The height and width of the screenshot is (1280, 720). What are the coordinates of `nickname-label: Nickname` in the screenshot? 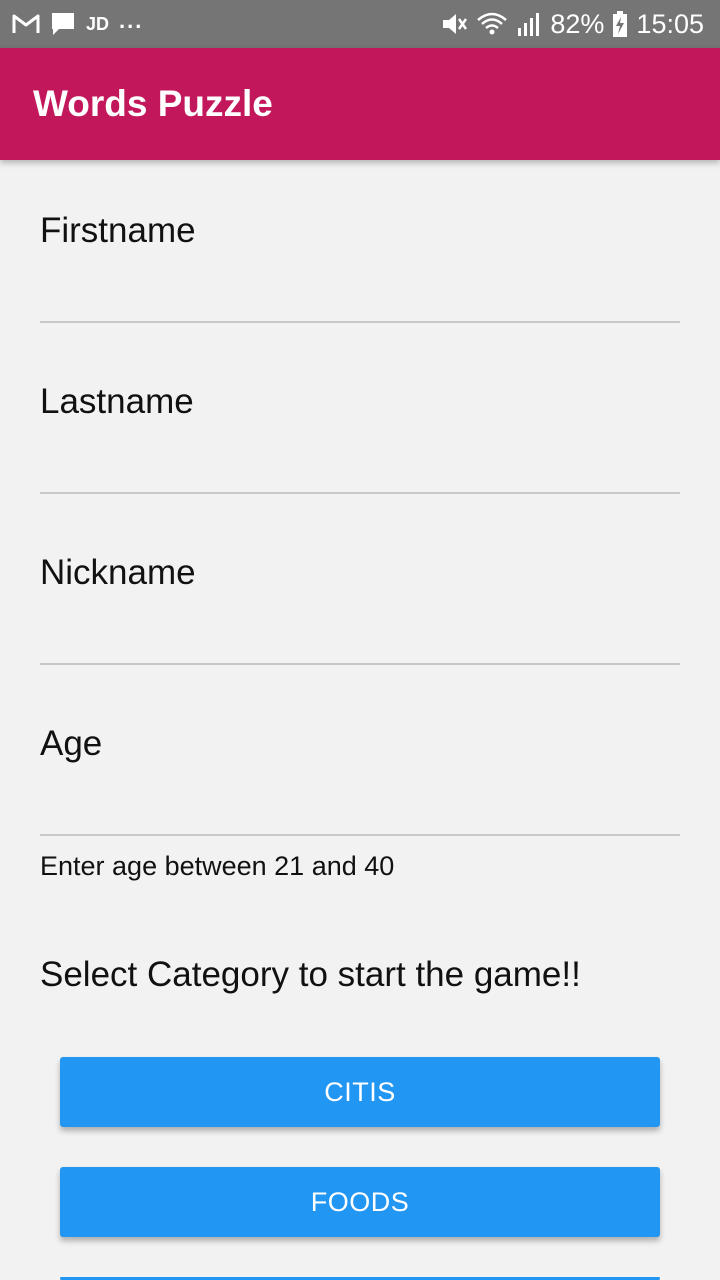 It's located at (118, 572).